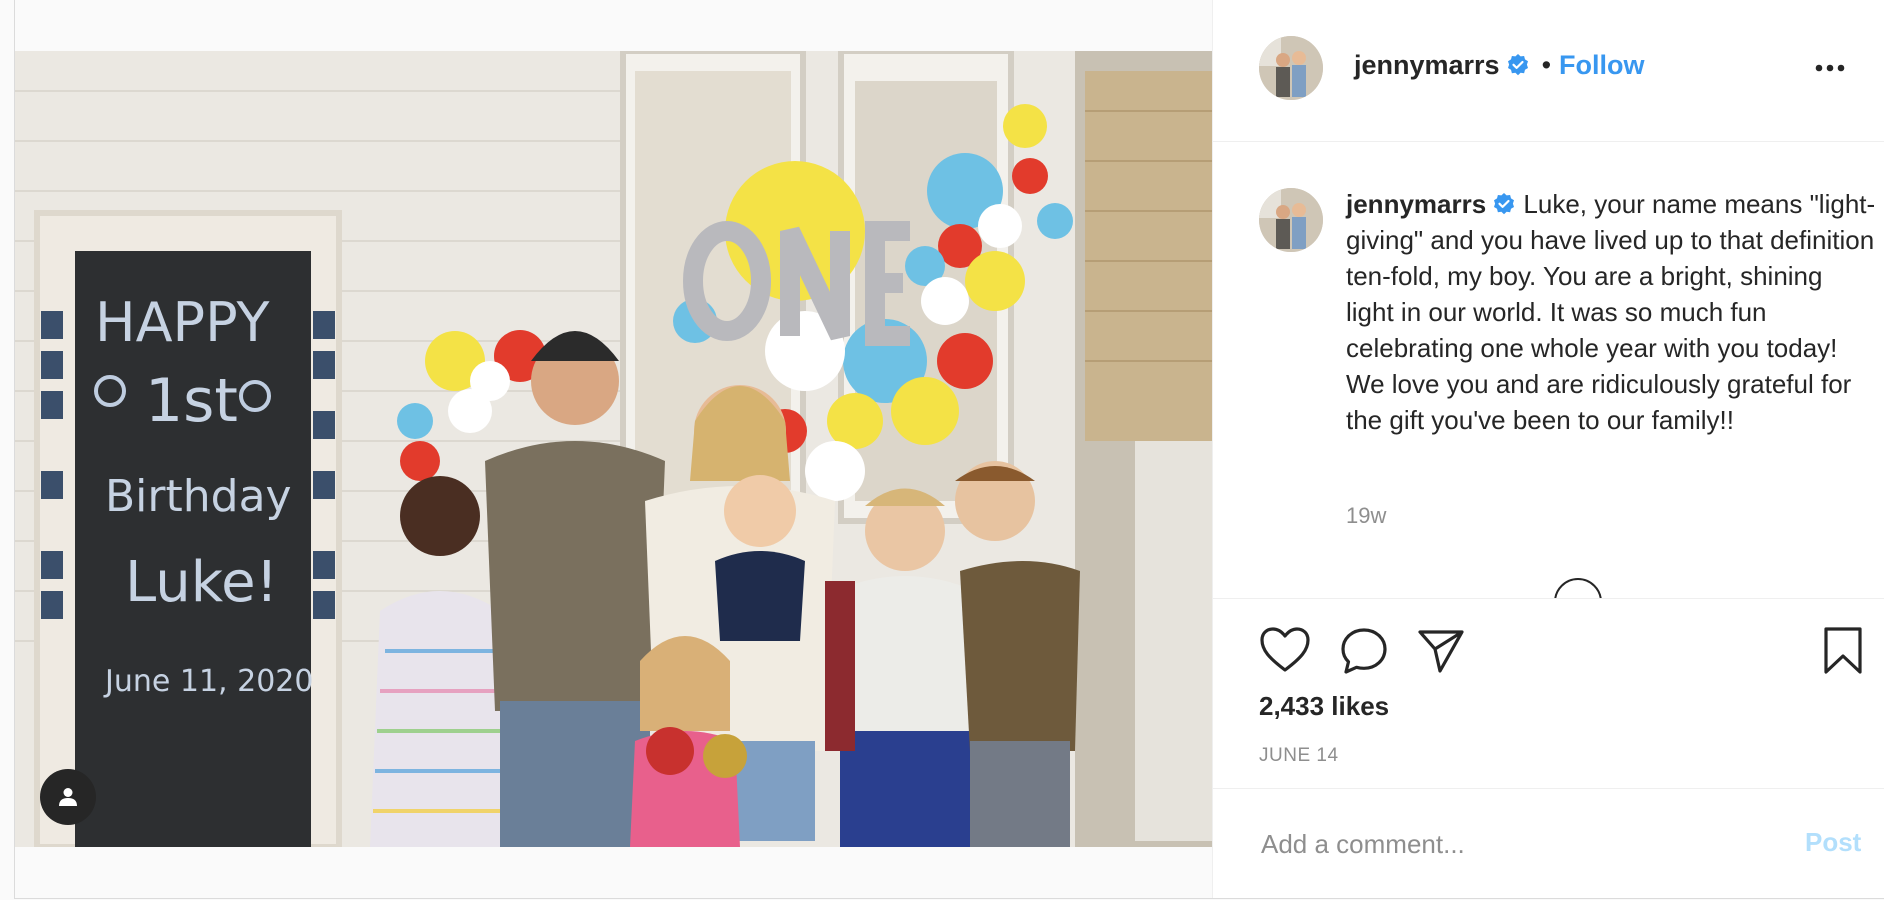  What do you see at coordinates (201, 582) in the screenshot?
I see `svg-text: Luke!` at bounding box center [201, 582].